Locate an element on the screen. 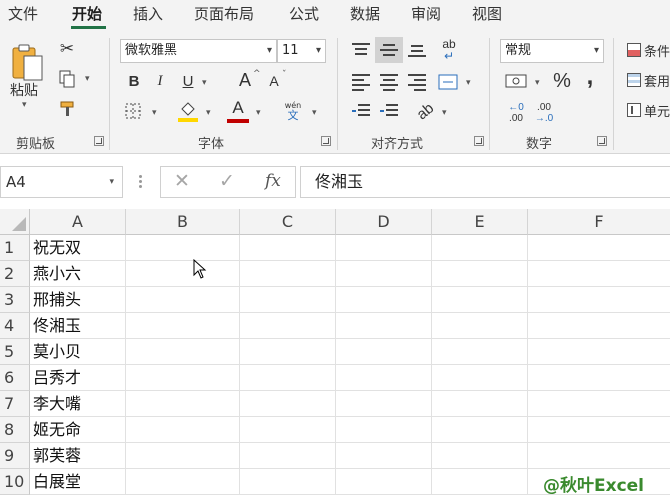  row-header: 3 is located at coordinates (15, 300).